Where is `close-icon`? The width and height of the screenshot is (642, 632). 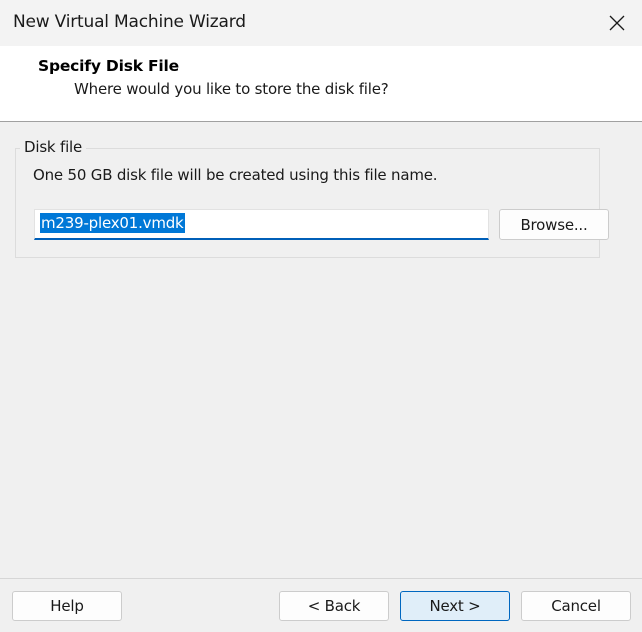 close-icon is located at coordinates (617, 23).